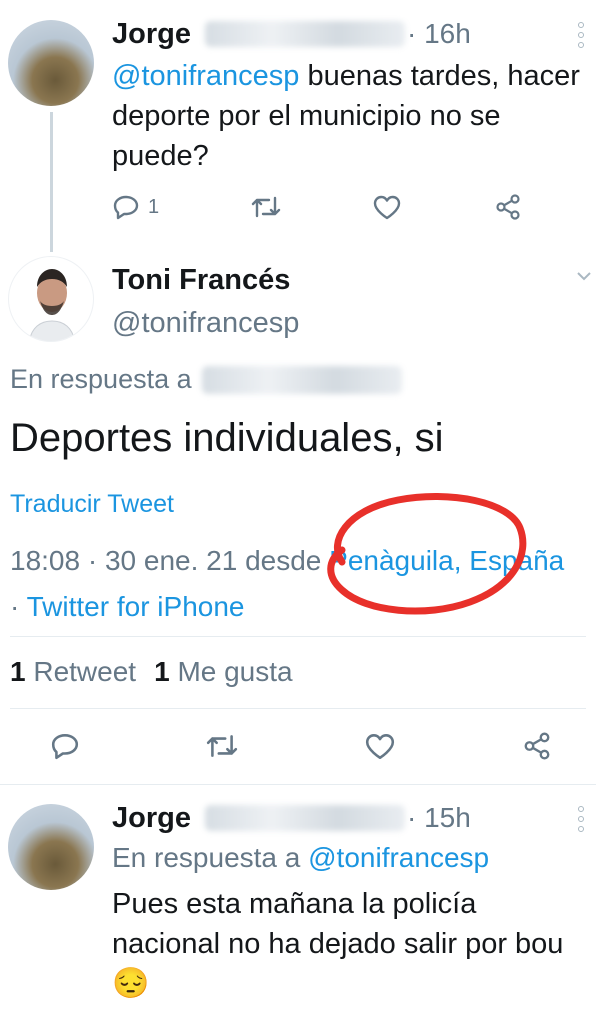  I want to click on retweet-stat: 1 Retweet, so click(73, 672).